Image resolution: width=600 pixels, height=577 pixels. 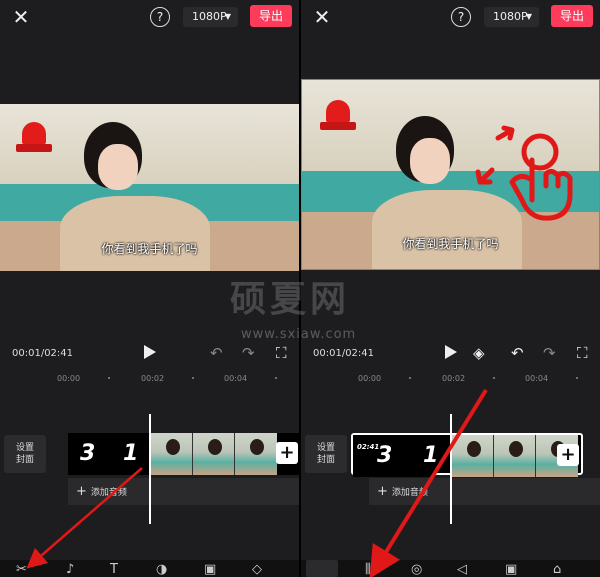 I want to click on split-icon: ⫼, so click(x=368, y=569).